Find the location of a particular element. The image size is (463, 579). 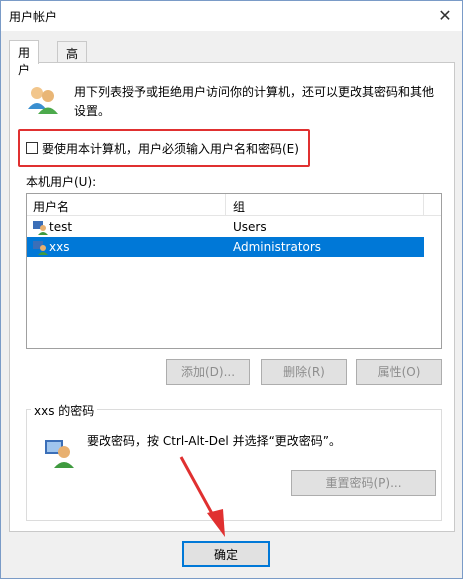

title-bar: 用户帐户 ✕ is located at coordinates (231, 16).